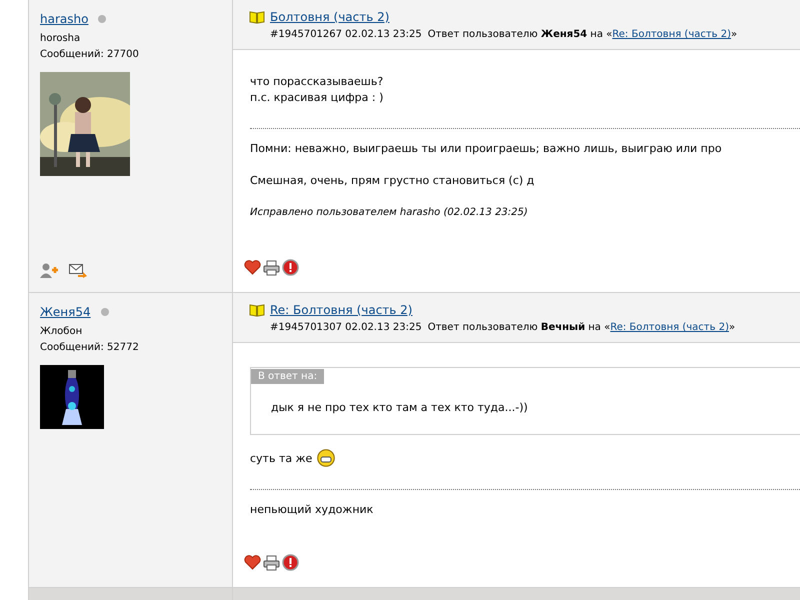 The image size is (800, 600). What do you see at coordinates (486, 149) in the screenshot?
I see `signature-text: Помни: неважно, выиграешь ты или проиграешь; важно лишь, выиграю или про` at bounding box center [486, 149].